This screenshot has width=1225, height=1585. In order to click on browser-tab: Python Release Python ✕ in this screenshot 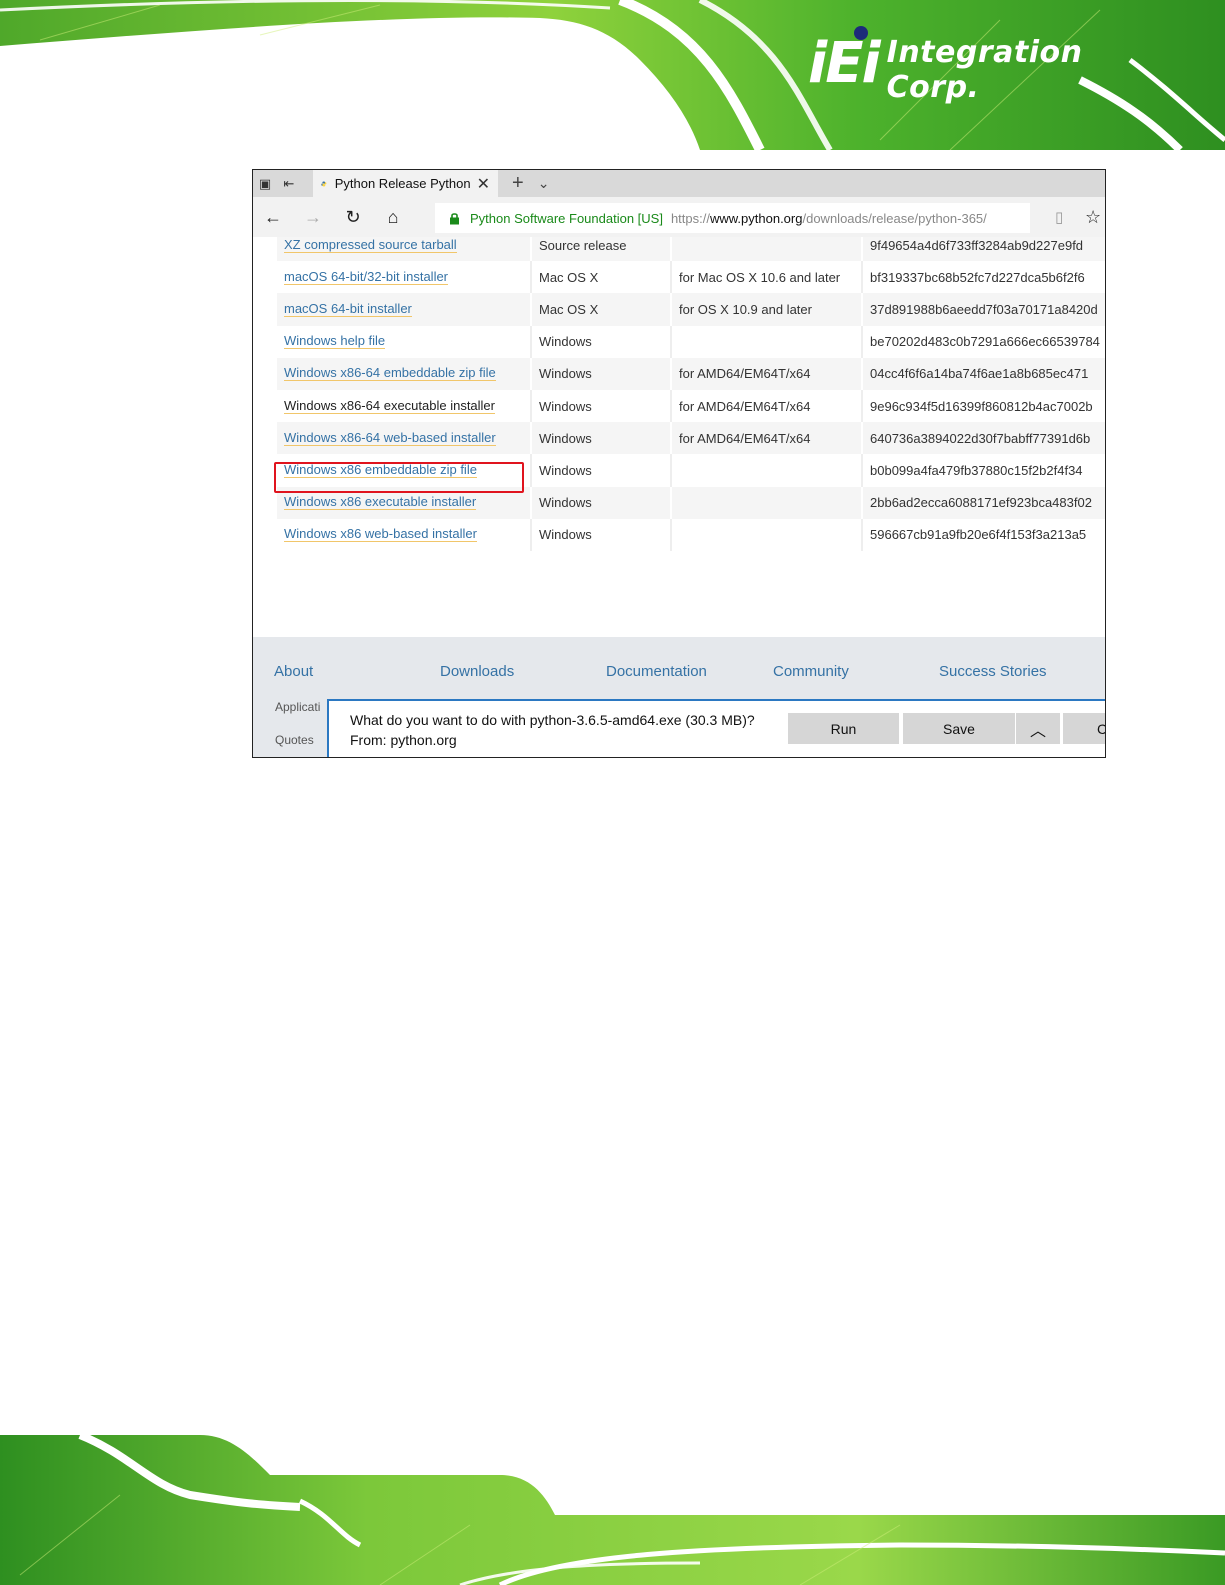, I will do `click(405, 183)`.